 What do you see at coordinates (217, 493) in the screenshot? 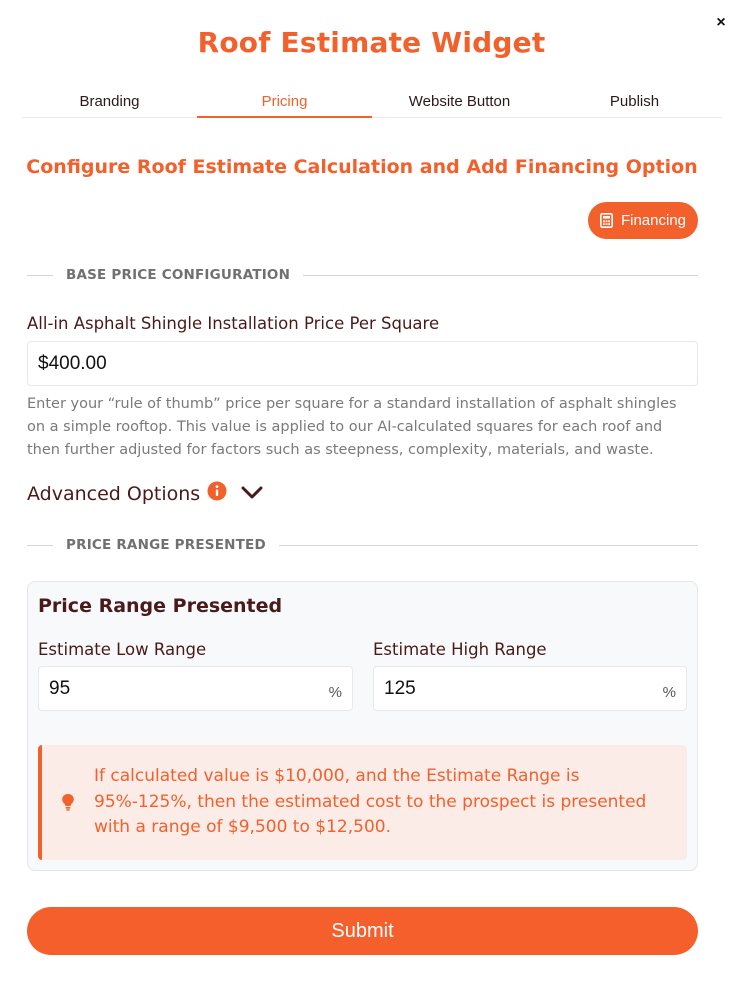
I see `info-icon` at bounding box center [217, 493].